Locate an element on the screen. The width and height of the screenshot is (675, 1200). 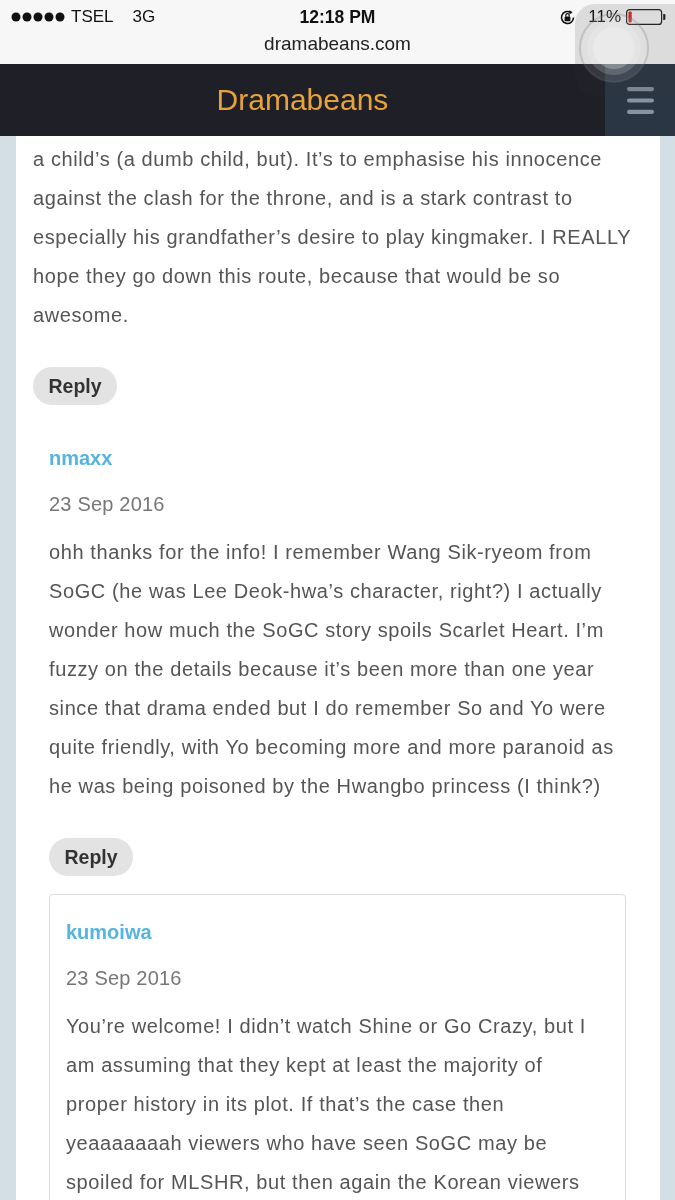
signal-dots-icon is located at coordinates (38, 17).